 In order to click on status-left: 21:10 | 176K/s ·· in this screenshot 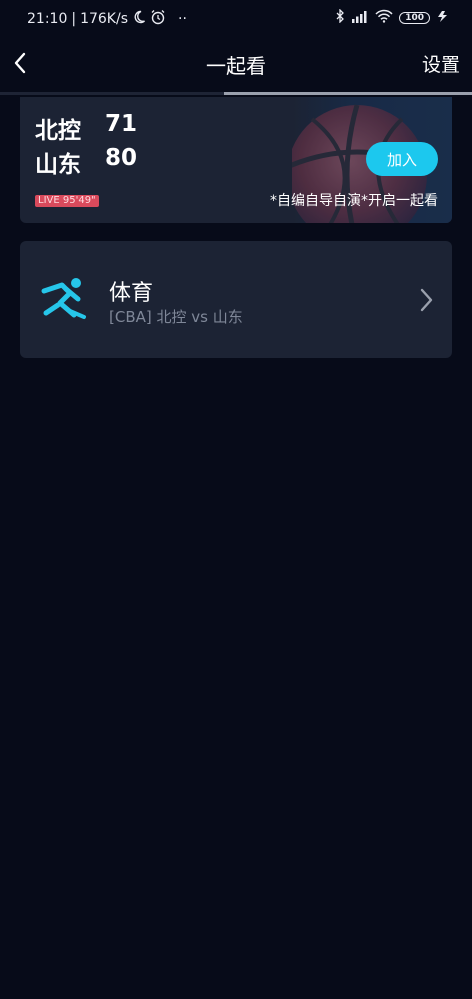, I will do `click(107, 19)`.